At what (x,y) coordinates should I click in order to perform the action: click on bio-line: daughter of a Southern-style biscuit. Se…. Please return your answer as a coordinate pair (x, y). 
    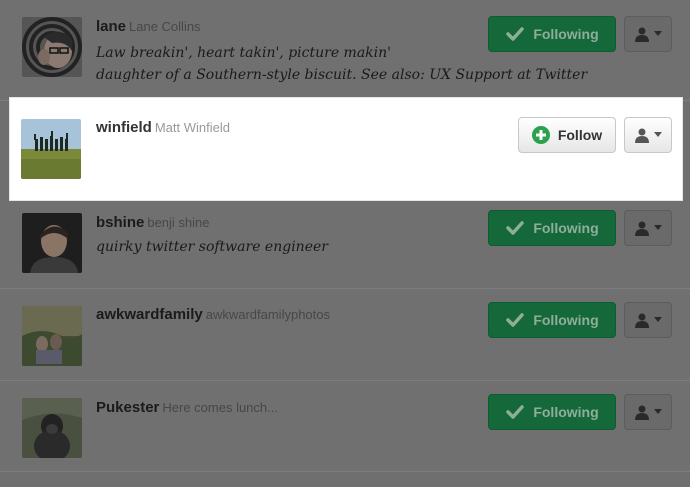
    Looking at the image, I should click on (342, 75).